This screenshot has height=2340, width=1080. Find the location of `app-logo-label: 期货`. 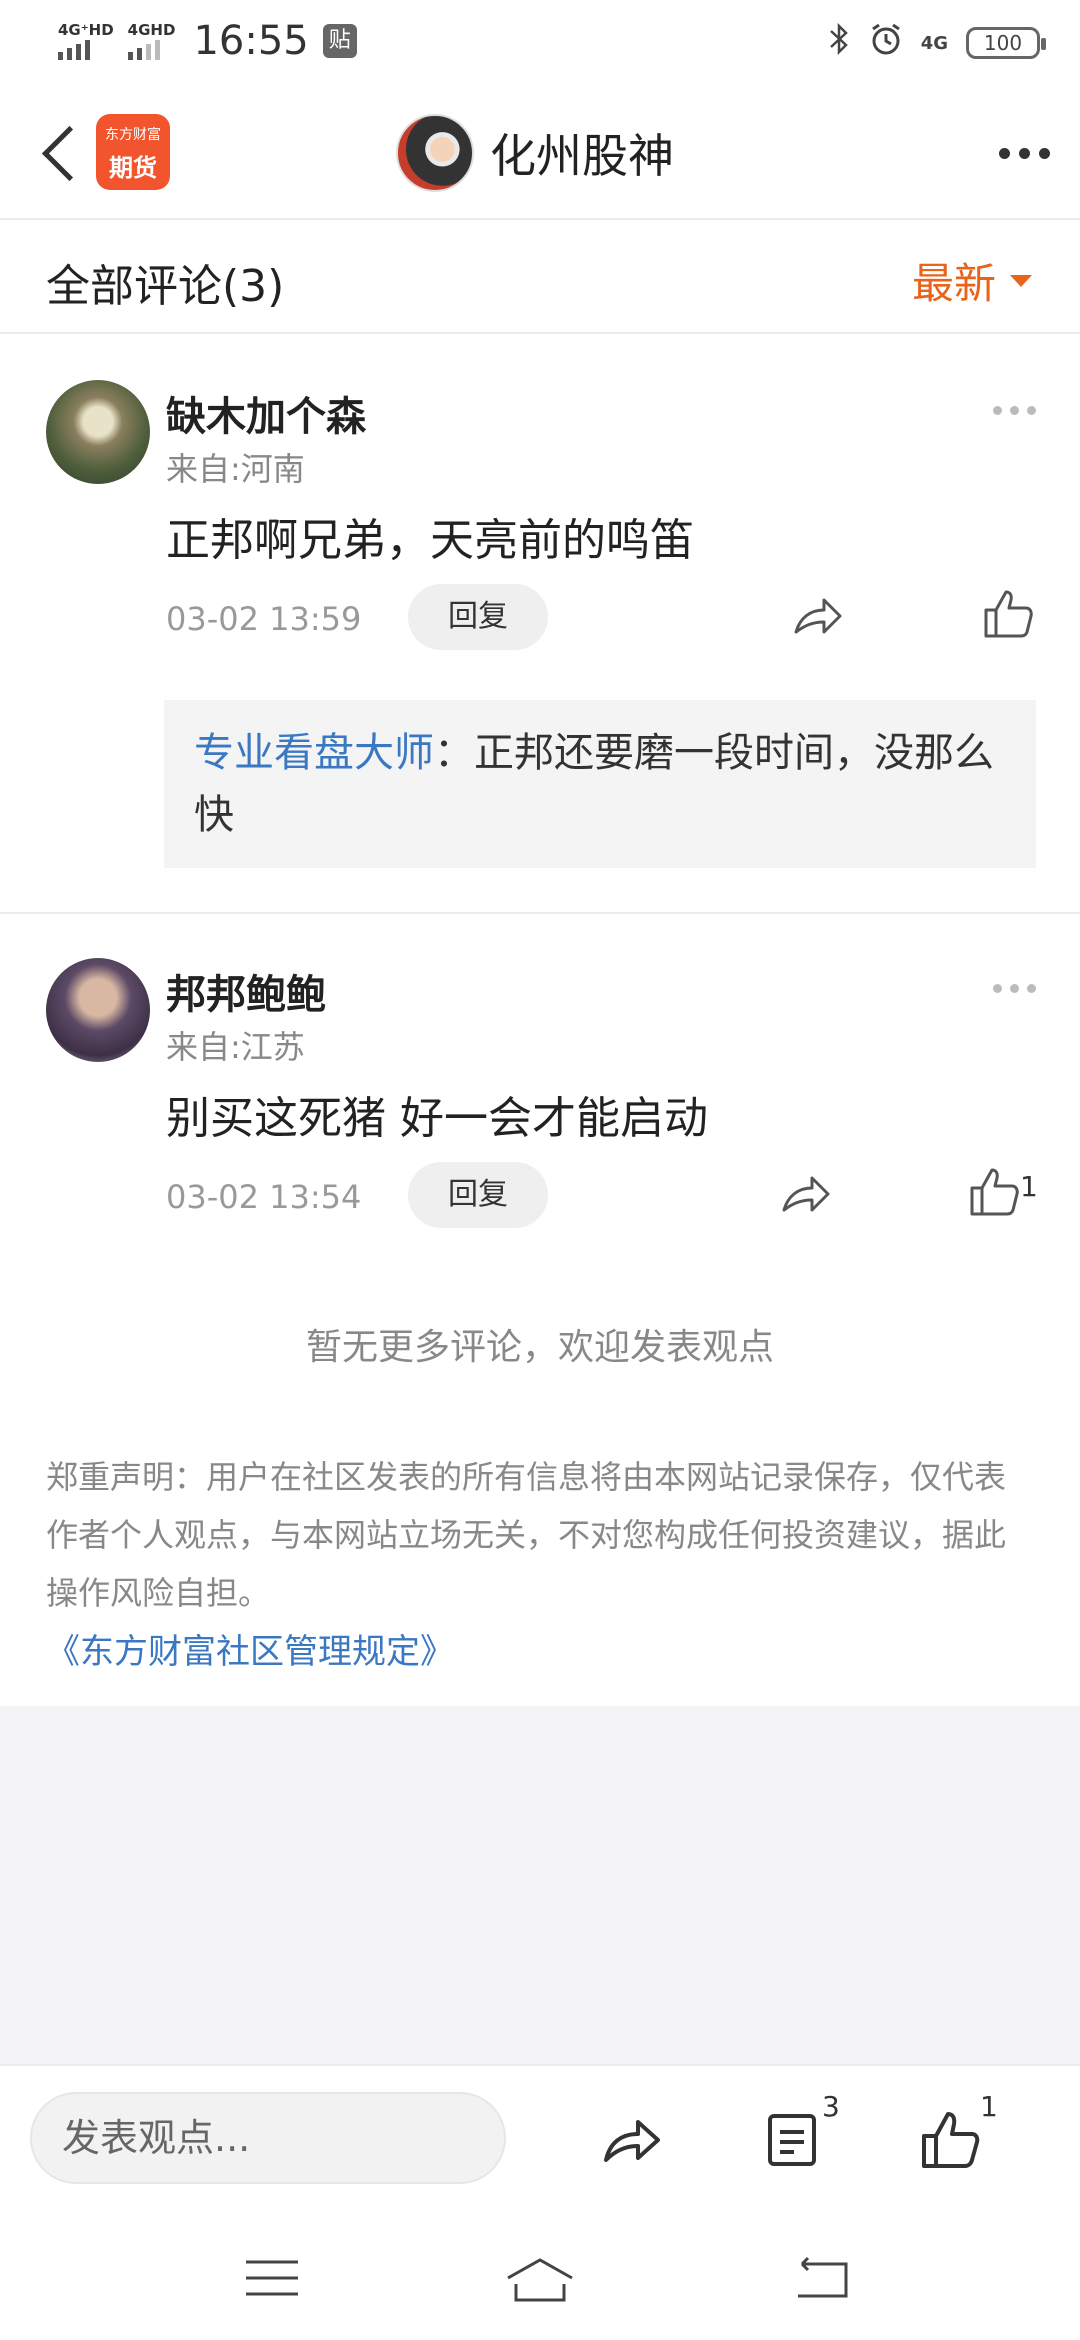

app-logo-label: 期货 is located at coordinates (133, 168).